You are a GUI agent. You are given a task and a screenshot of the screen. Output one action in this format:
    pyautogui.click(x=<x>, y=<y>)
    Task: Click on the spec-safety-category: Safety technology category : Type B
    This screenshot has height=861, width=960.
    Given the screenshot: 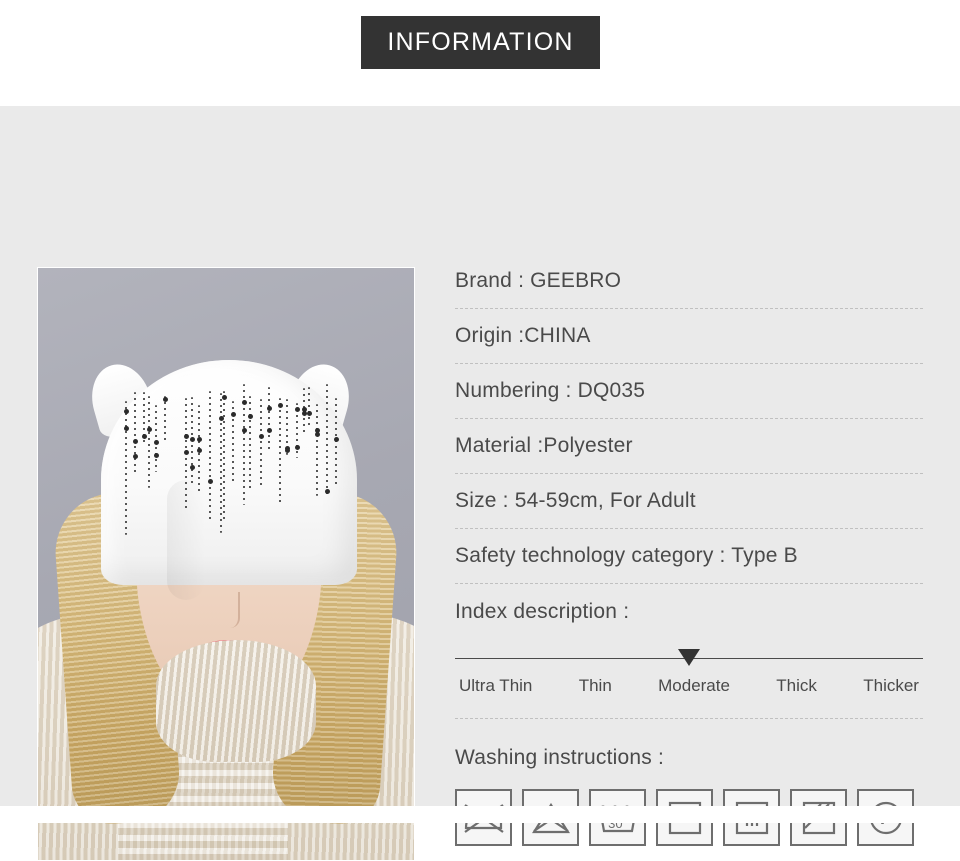 What is the action you would take?
    pyautogui.click(x=626, y=555)
    